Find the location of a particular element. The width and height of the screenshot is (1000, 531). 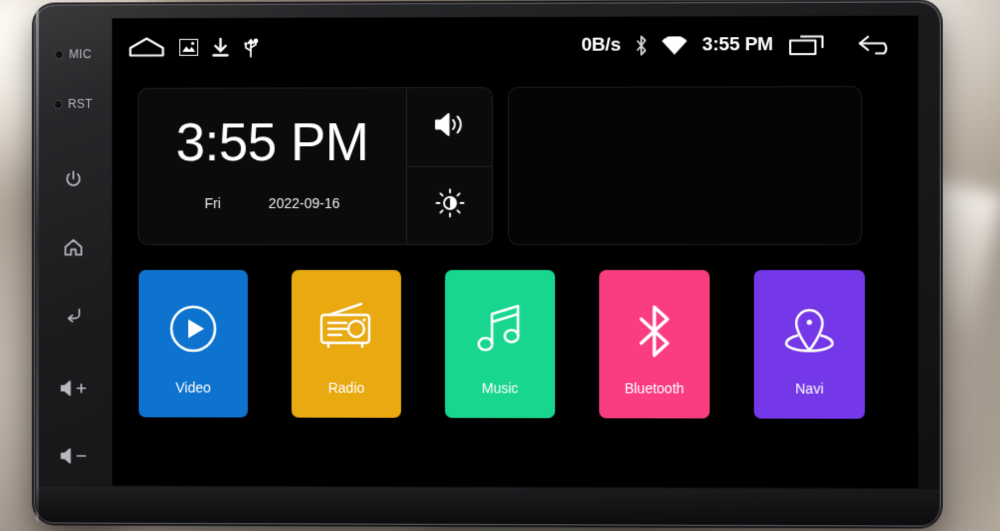

volume-up-icon is located at coordinates (74, 388).